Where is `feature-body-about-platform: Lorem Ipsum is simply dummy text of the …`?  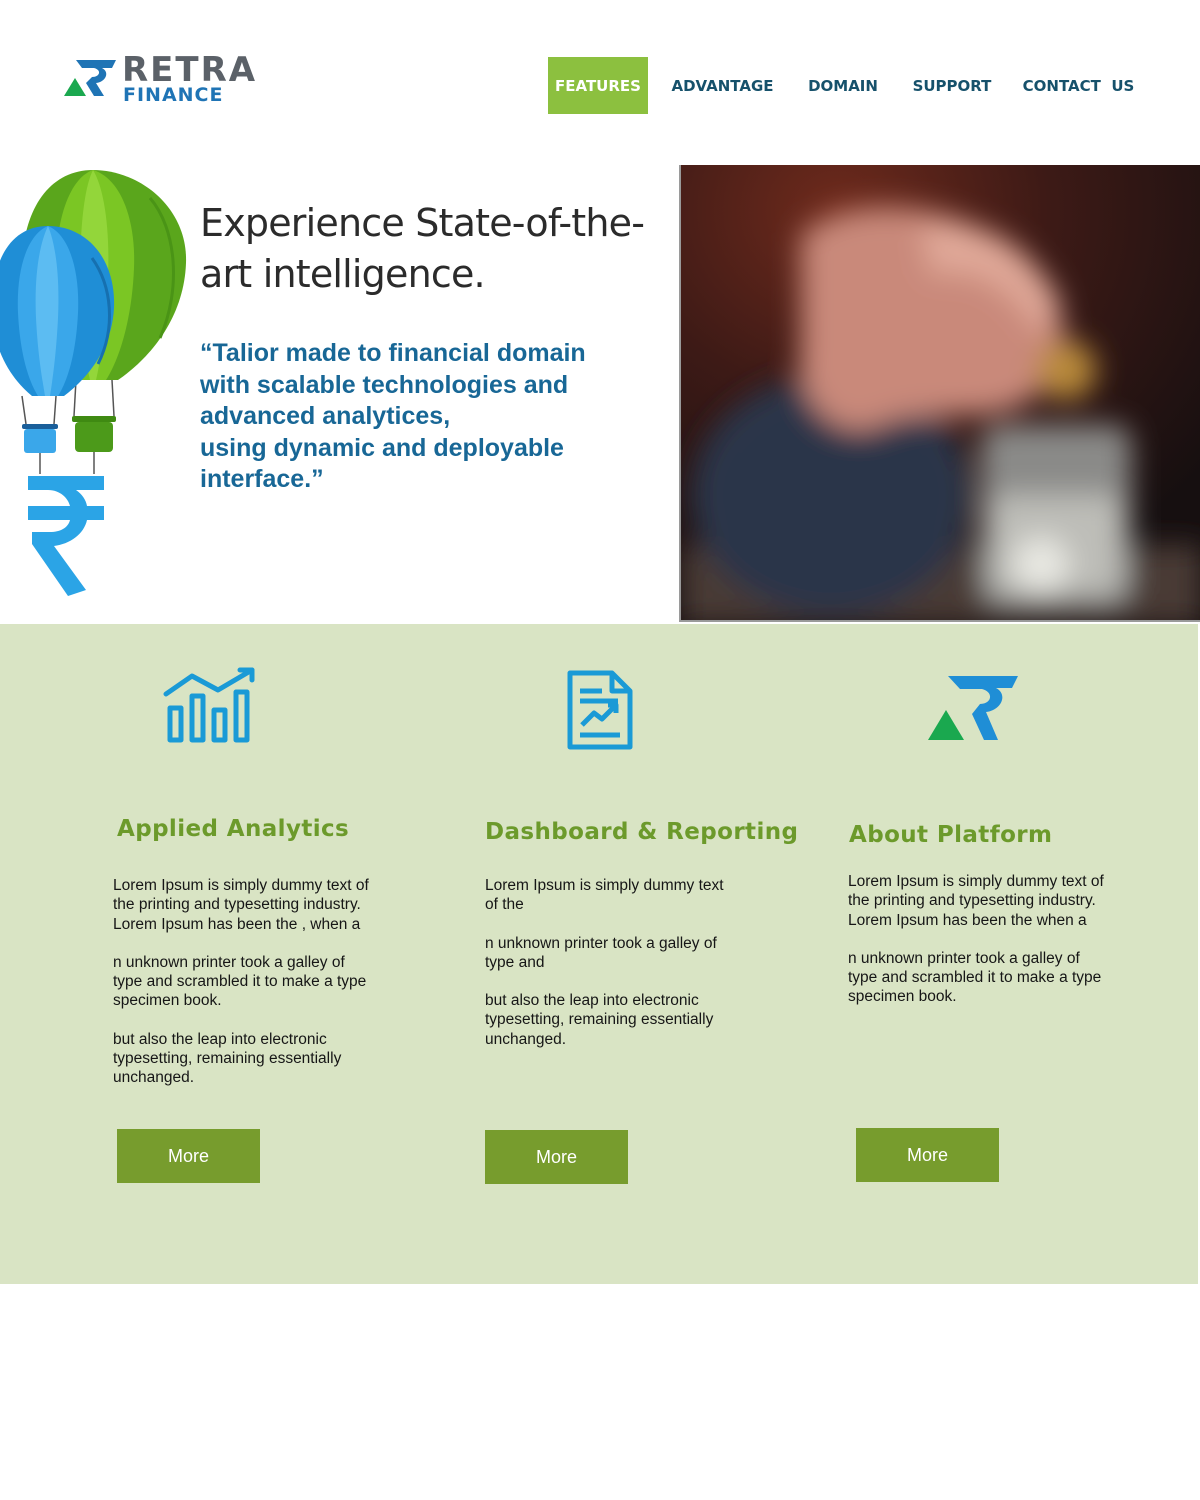 feature-body-about-platform: Lorem Ipsum is simply dummy text of the … is located at coordinates (979, 949).